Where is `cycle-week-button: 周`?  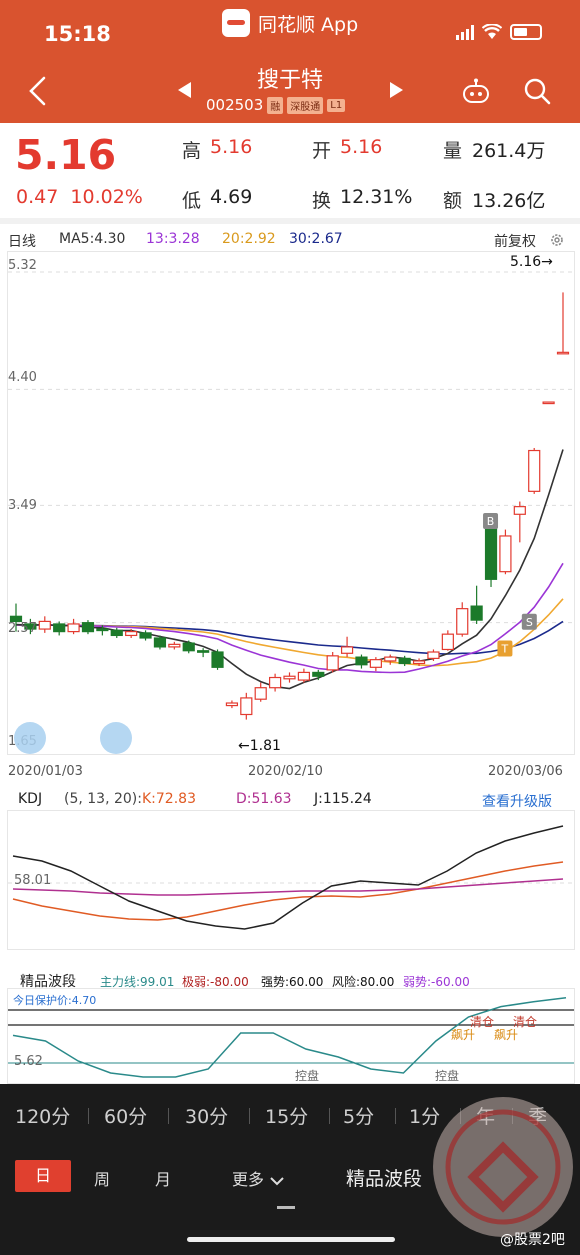
cycle-week-button: 周 is located at coordinates (102, 1178).